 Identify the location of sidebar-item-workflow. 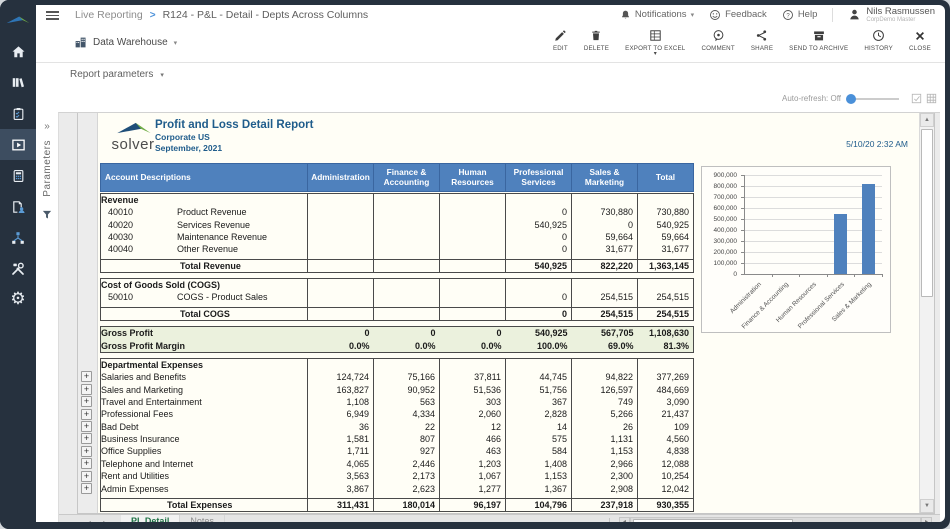
(18, 237).